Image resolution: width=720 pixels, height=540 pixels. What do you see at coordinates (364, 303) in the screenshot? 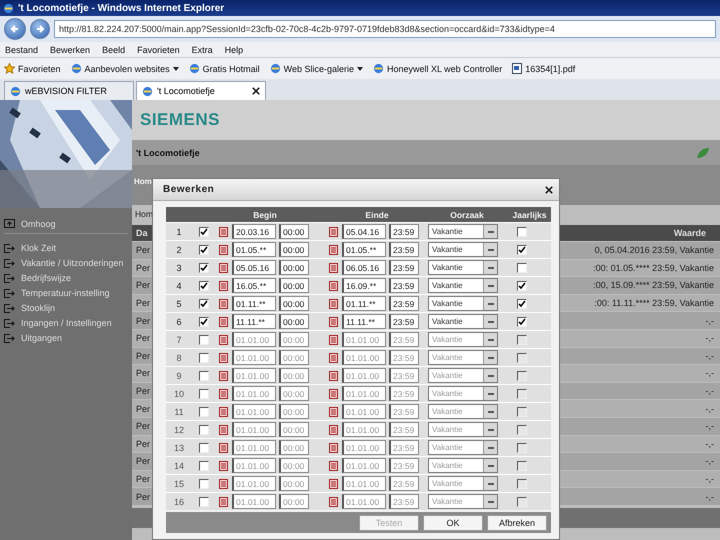
I see `date-field: 01.11.**` at bounding box center [364, 303].